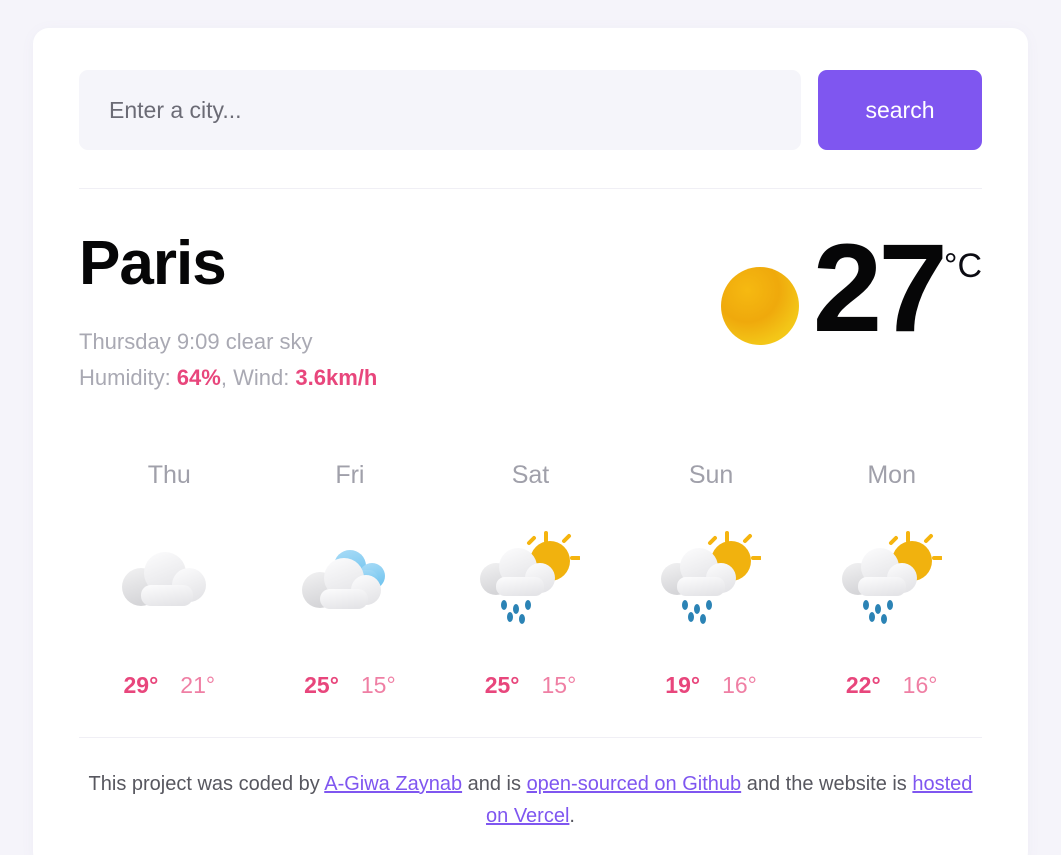 This screenshot has height=855, width=1061. I want to click on forecast-day-label: Fri, so click(350, 474).